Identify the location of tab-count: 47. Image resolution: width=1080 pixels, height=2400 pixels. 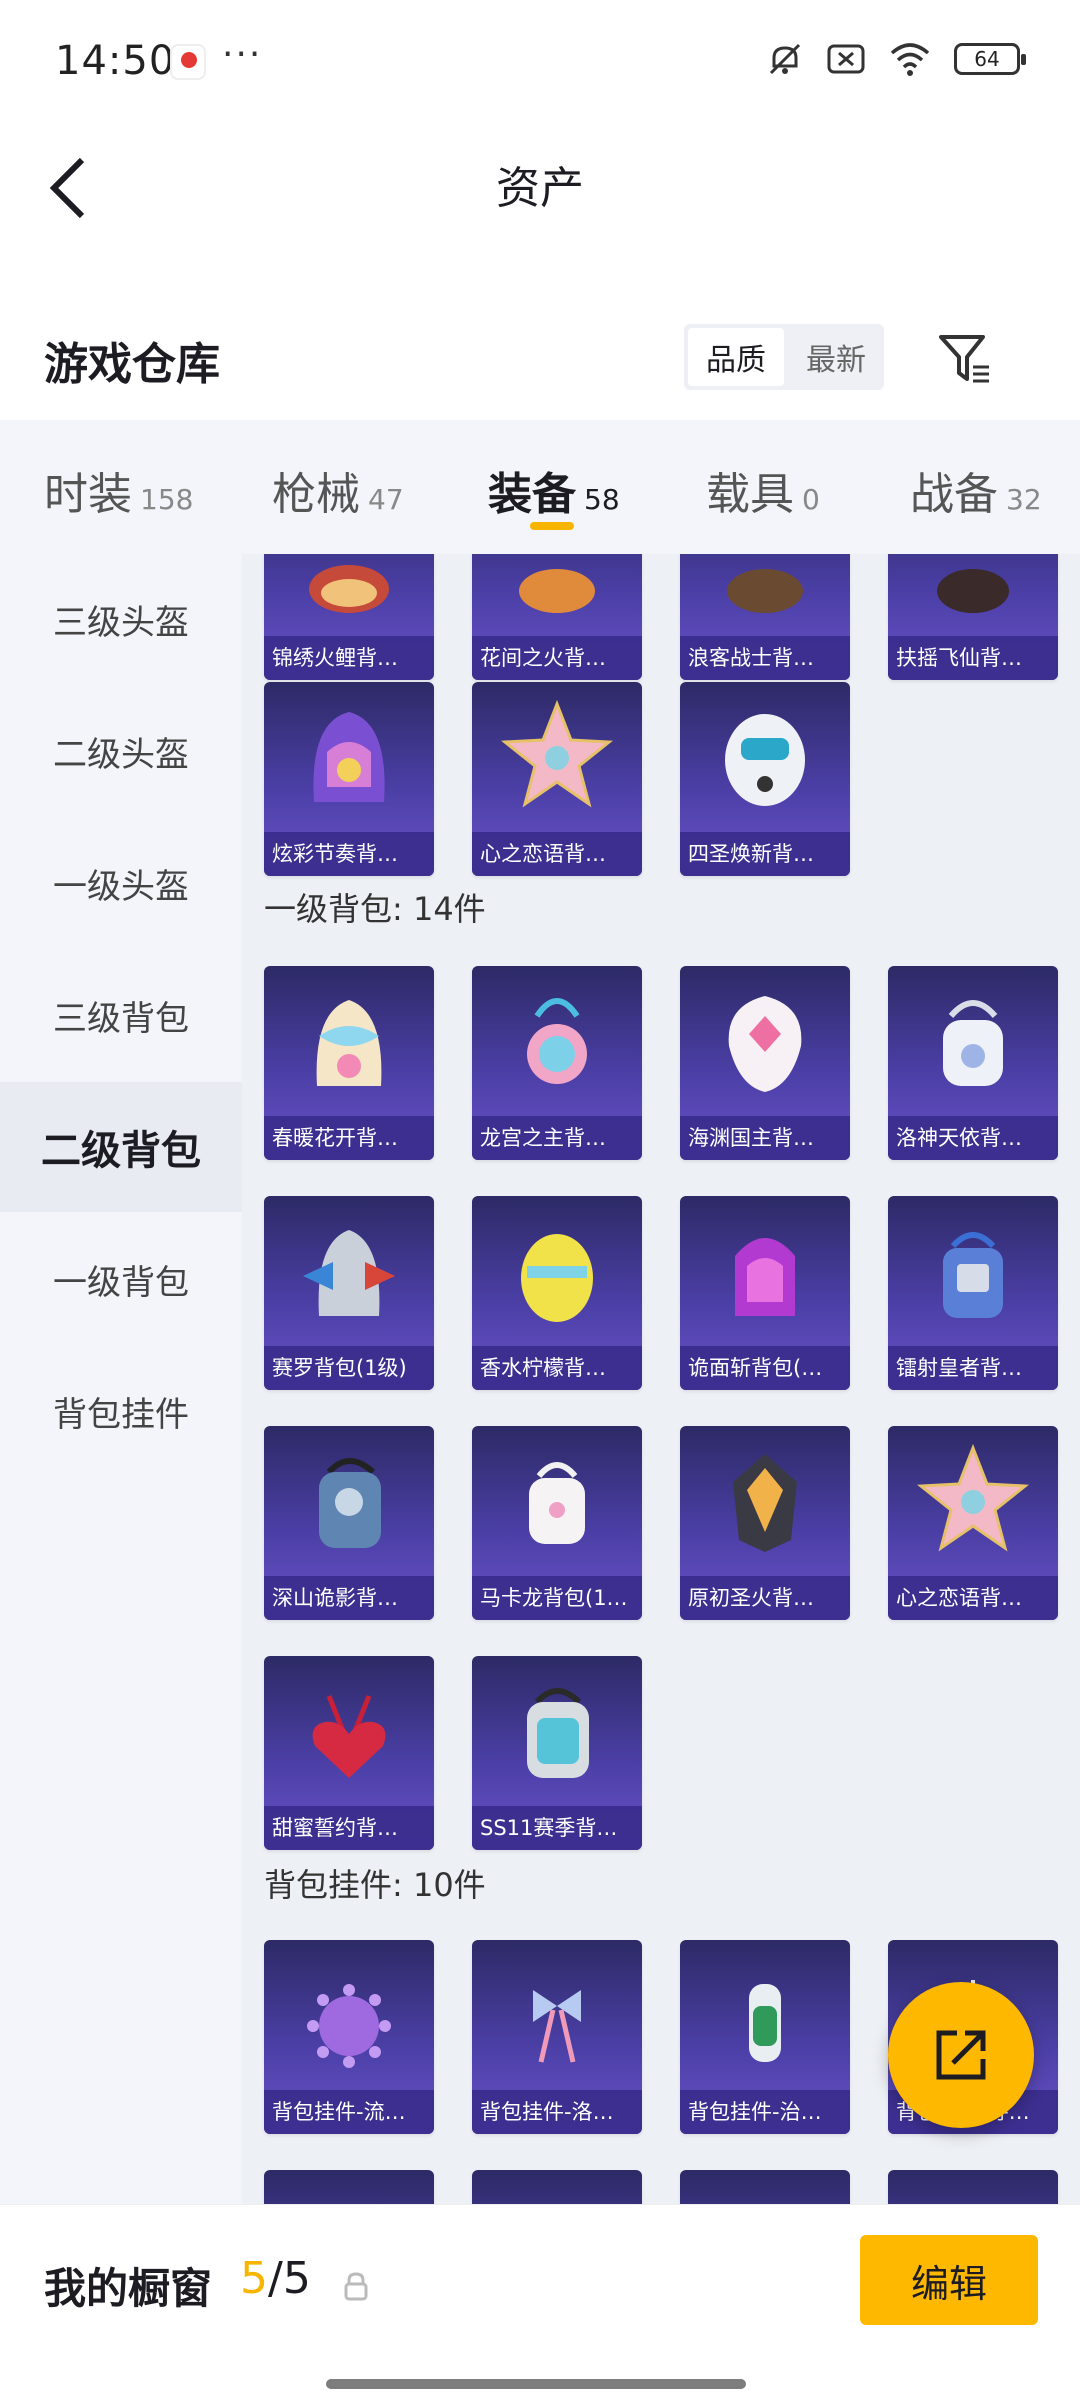
(386, 499).